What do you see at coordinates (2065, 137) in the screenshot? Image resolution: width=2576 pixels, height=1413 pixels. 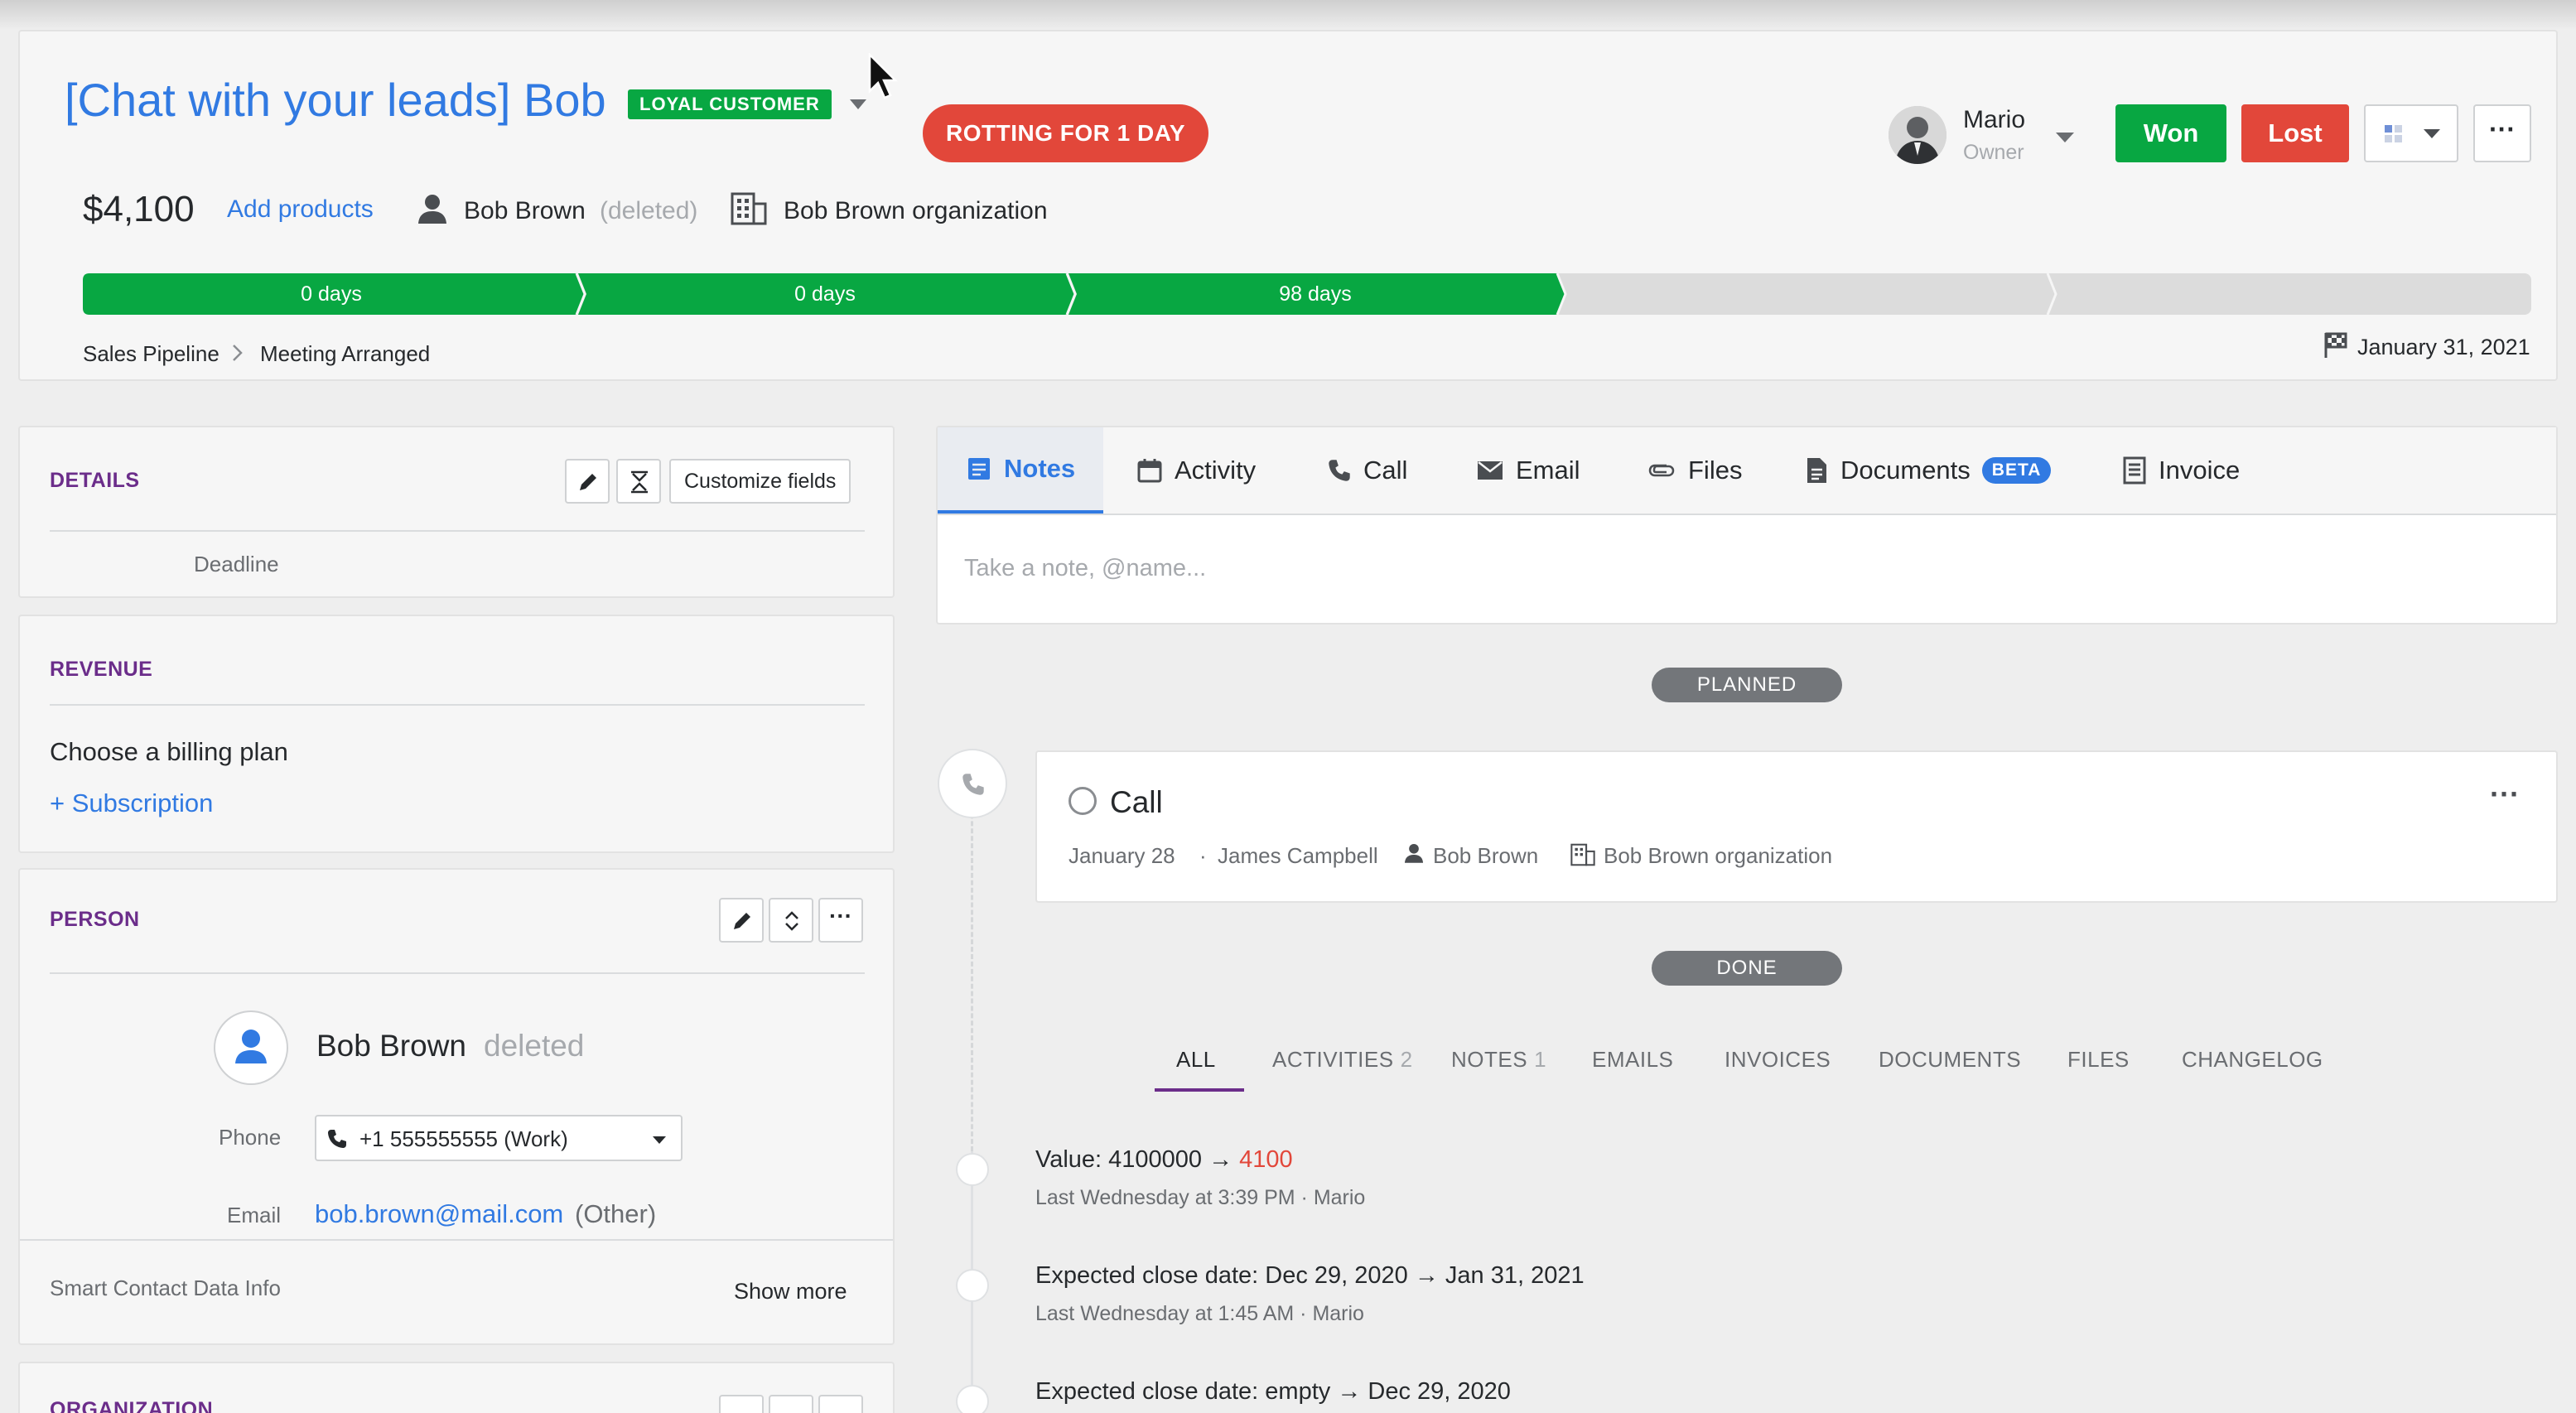 I see `owner-dropdown-caret-icon` at bounding box center [2065, 137].